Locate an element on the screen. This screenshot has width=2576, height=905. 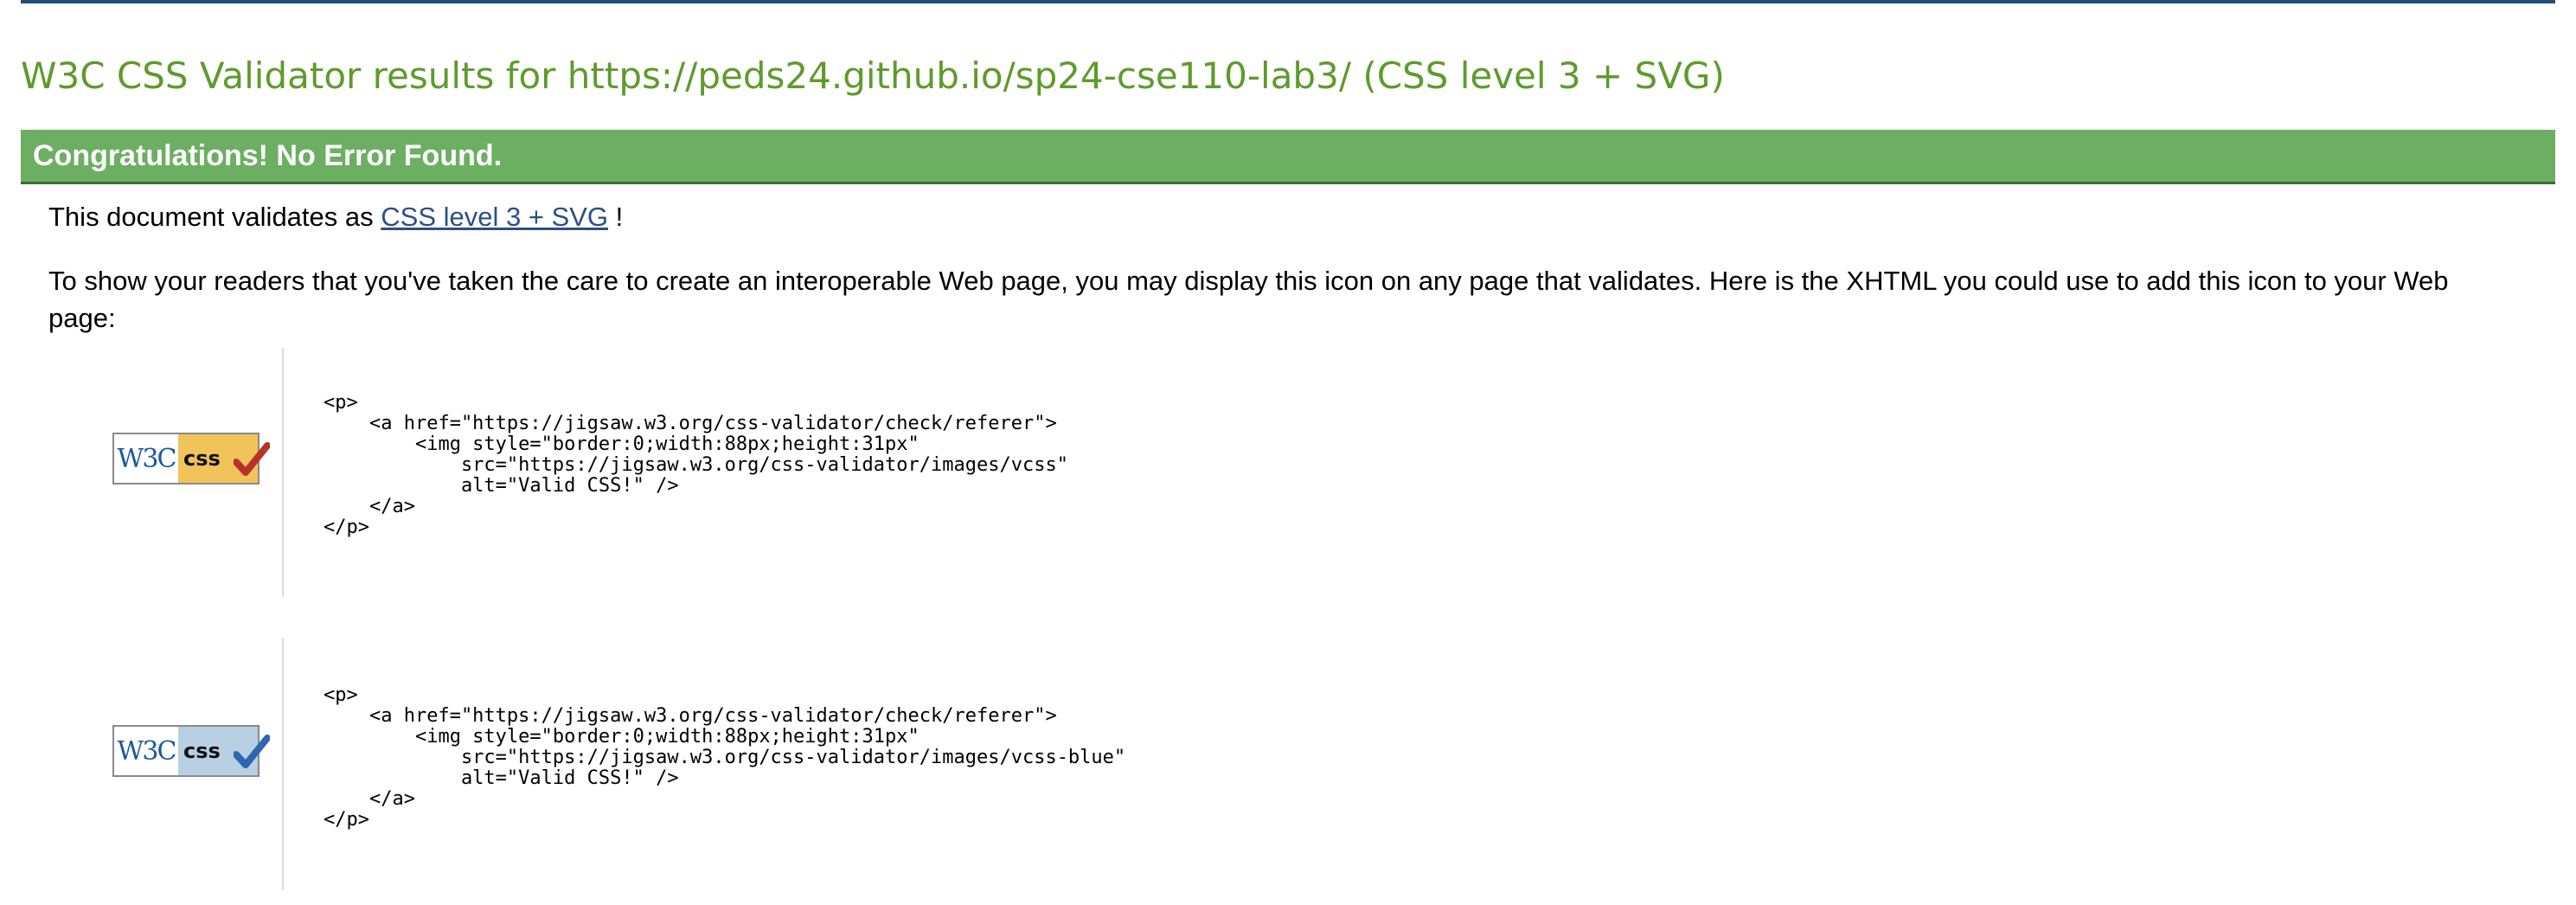
valid-css-badge-blue: W3C css is located at coordinates (191, 751).